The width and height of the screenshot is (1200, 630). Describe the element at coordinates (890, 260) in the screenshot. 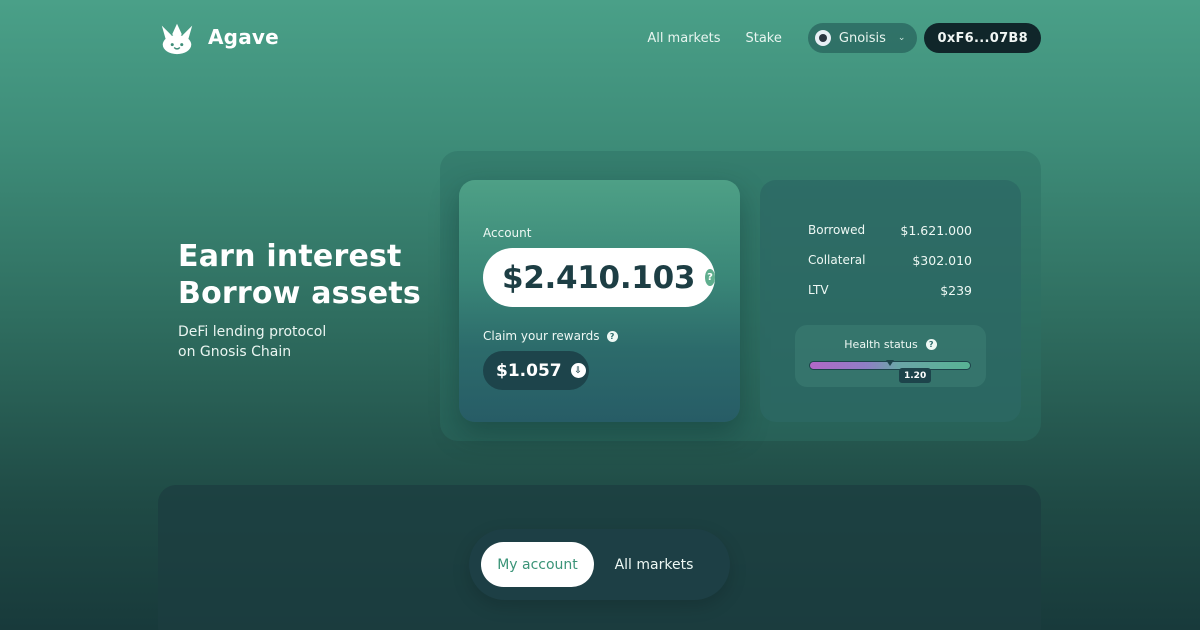

I see `stat-row-collateral: Collateral $302.010` at that location.